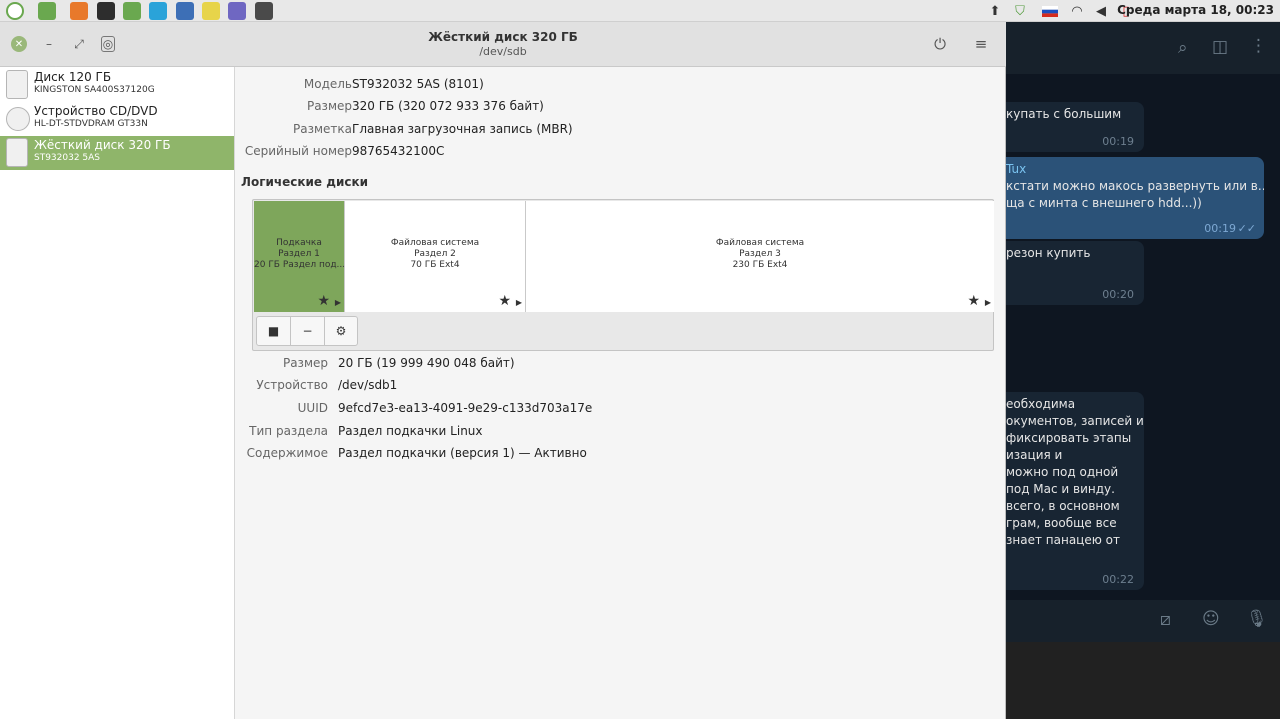  What do you see at coordinates (1220, 47) in the screenshot?
I see `sidebar-toggle-icon: ◫` at bounding box center [1220, 47].